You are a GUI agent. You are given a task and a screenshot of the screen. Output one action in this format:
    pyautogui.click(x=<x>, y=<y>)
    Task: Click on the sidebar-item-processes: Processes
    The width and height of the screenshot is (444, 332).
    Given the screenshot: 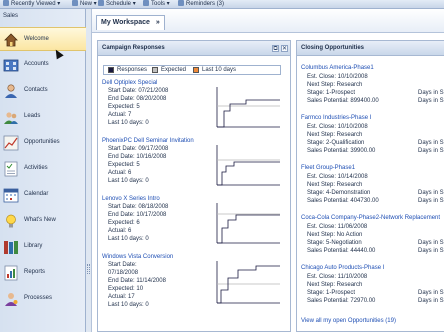 What is the action you would take?
    pyautogui.click(x=43, y=299)
    